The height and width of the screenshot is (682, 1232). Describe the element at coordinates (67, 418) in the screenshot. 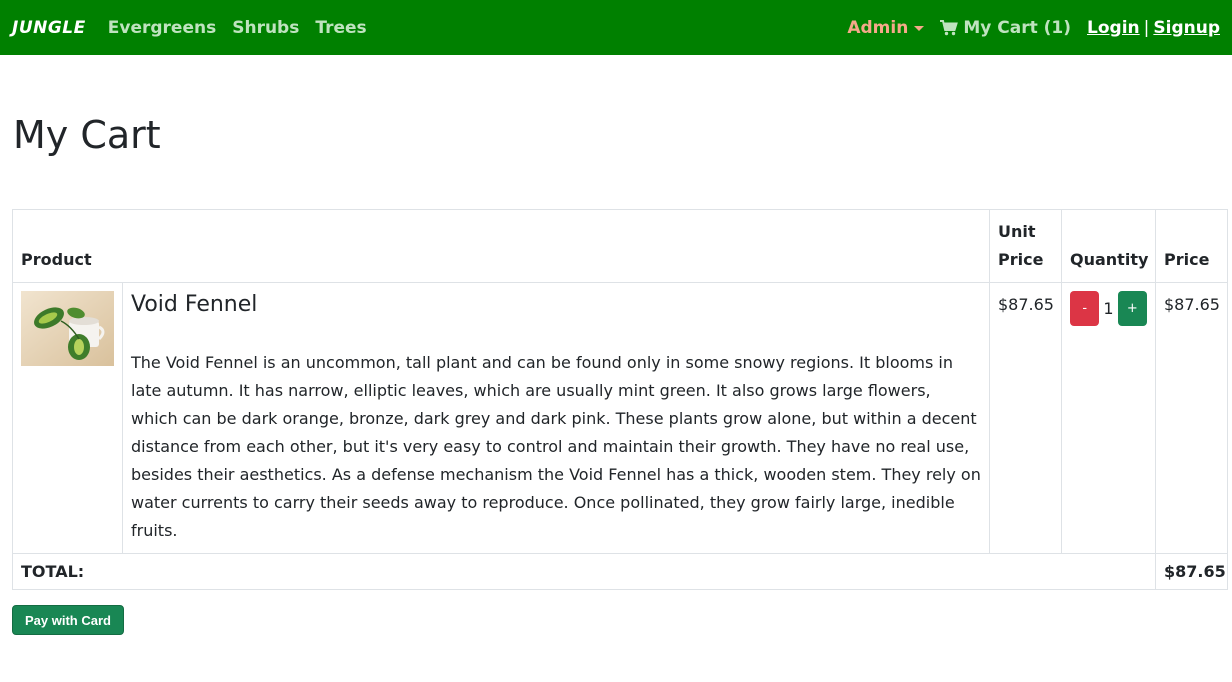

I see `product-image-cell` at that location.